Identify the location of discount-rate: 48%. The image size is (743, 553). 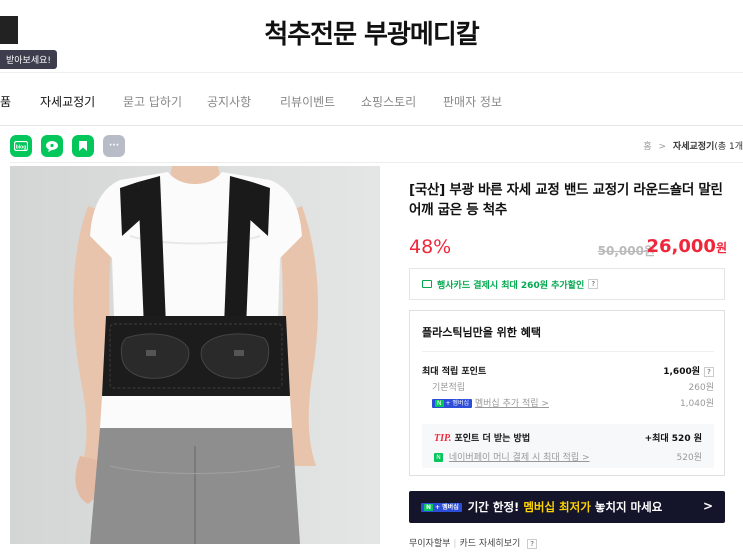
(430, 247).